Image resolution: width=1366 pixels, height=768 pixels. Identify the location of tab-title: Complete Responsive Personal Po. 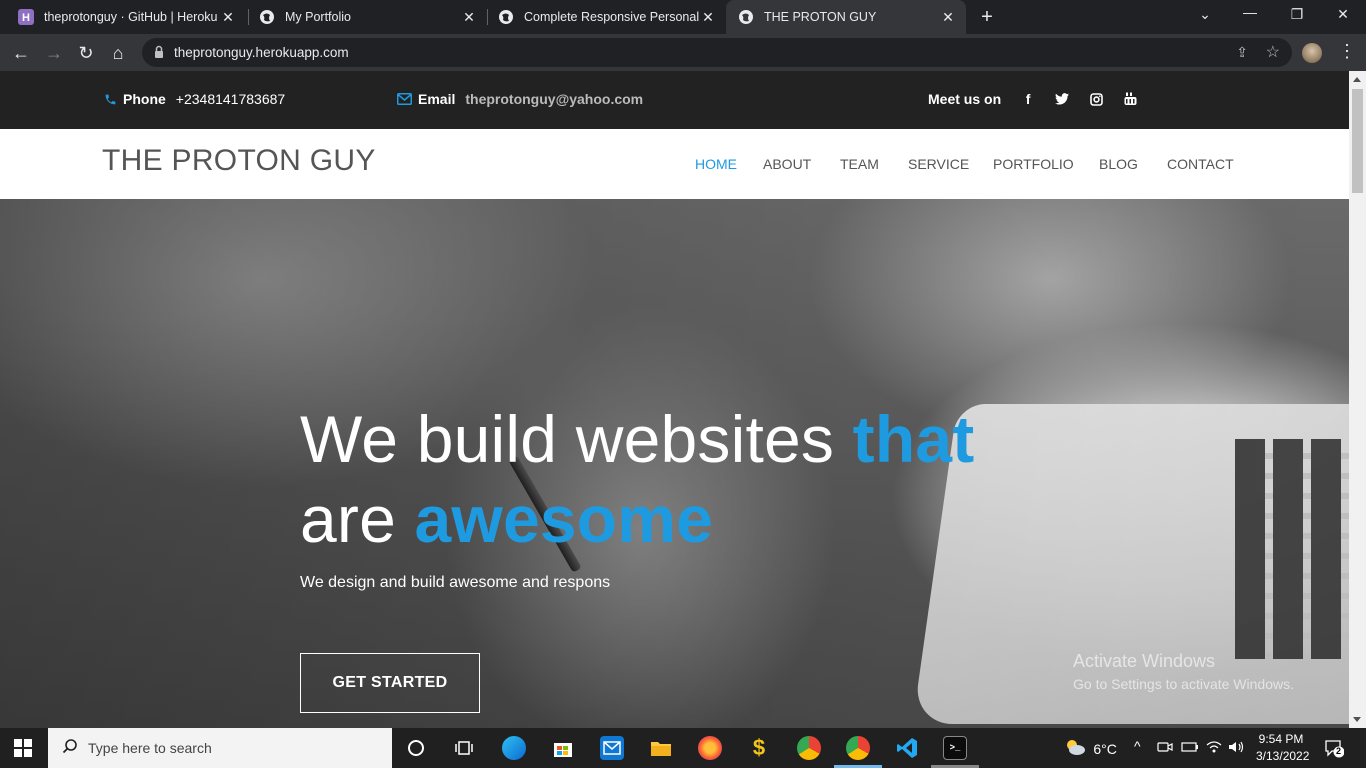
(612, 17).